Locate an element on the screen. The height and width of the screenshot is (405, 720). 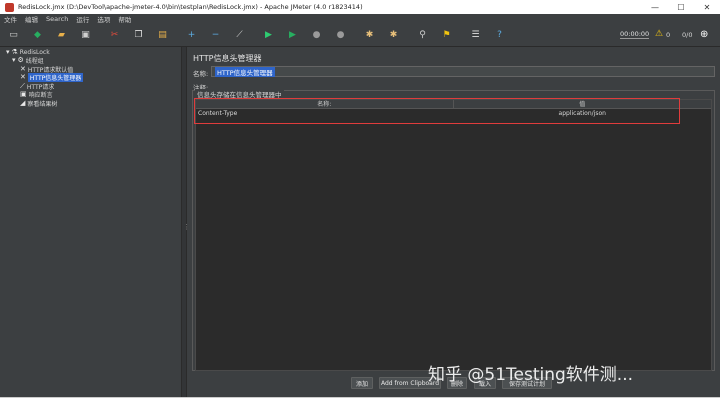
annotation-highlight-box is located at coordinates (437, 111).